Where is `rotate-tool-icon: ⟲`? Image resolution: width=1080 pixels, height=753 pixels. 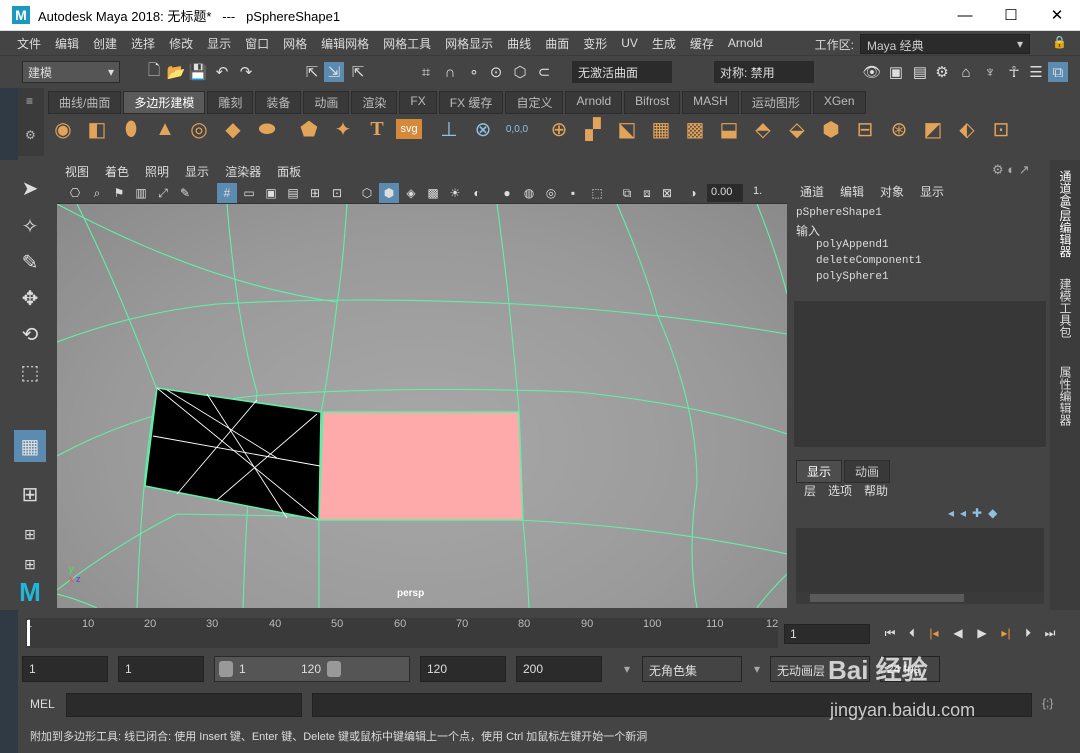 rotate-tool-icon: ⟲ is located at coordinates (30, 334).